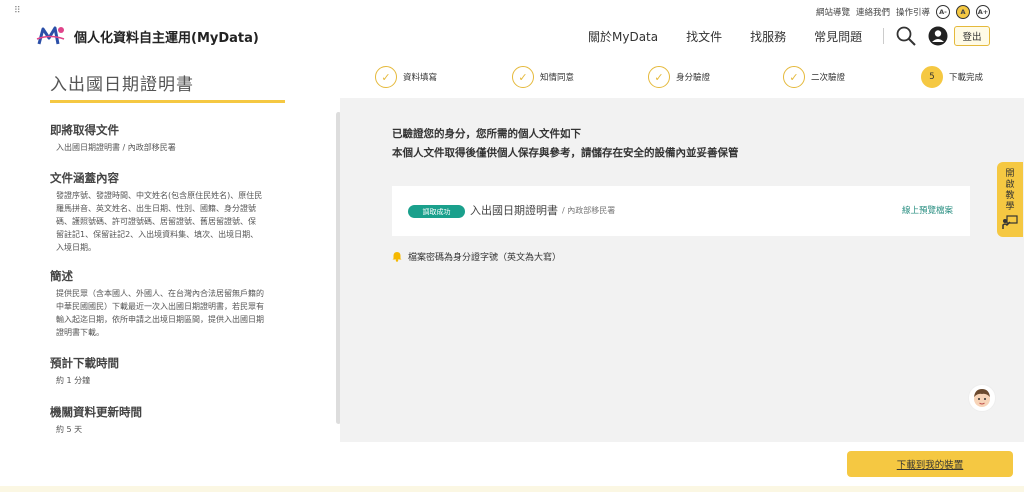  What do you see at coordinates (76, 247) in the screenshot?
I see `section-text-line: 入境日期。` at bounding box center [76, 247].